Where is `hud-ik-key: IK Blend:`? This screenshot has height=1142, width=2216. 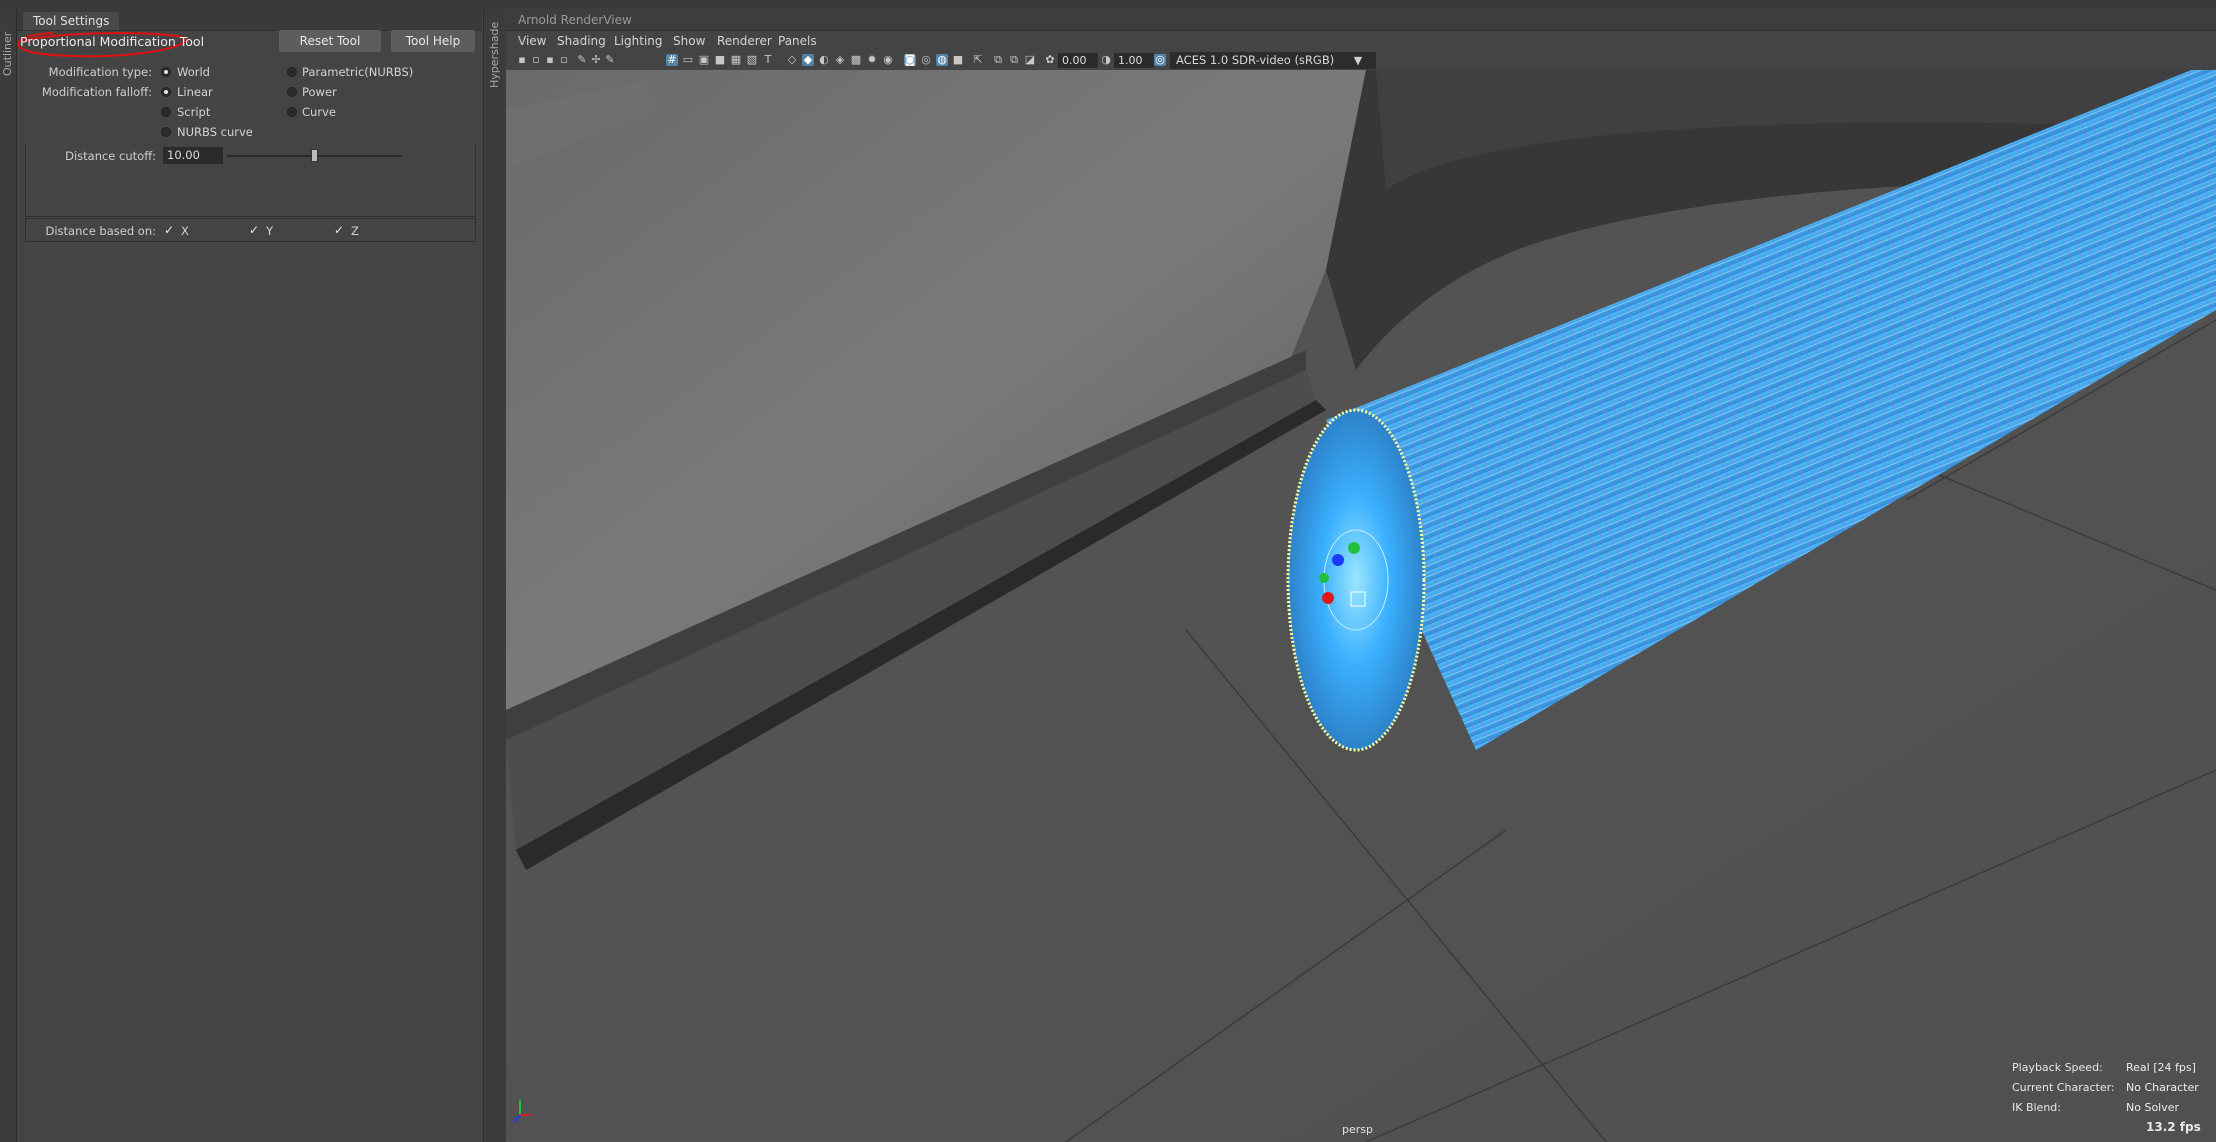
hud-ik-key: IK Blend: is located at coordinates (2036, 1107).